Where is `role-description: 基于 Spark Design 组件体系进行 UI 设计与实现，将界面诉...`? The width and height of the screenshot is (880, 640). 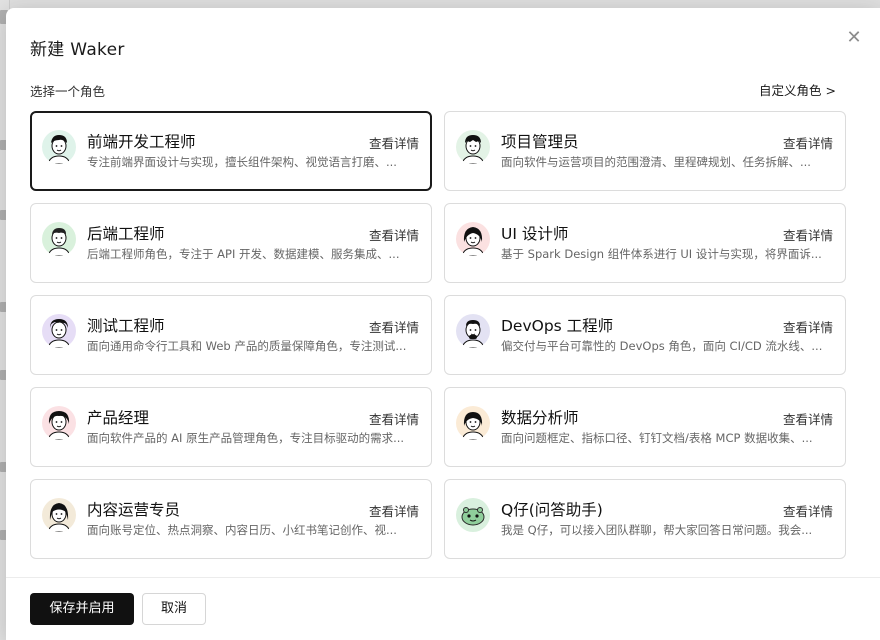
role-description: 基于 Spark Design 组件体系进行 UI 设计与实现，将界面诉... is located at coordinates (661, 254).